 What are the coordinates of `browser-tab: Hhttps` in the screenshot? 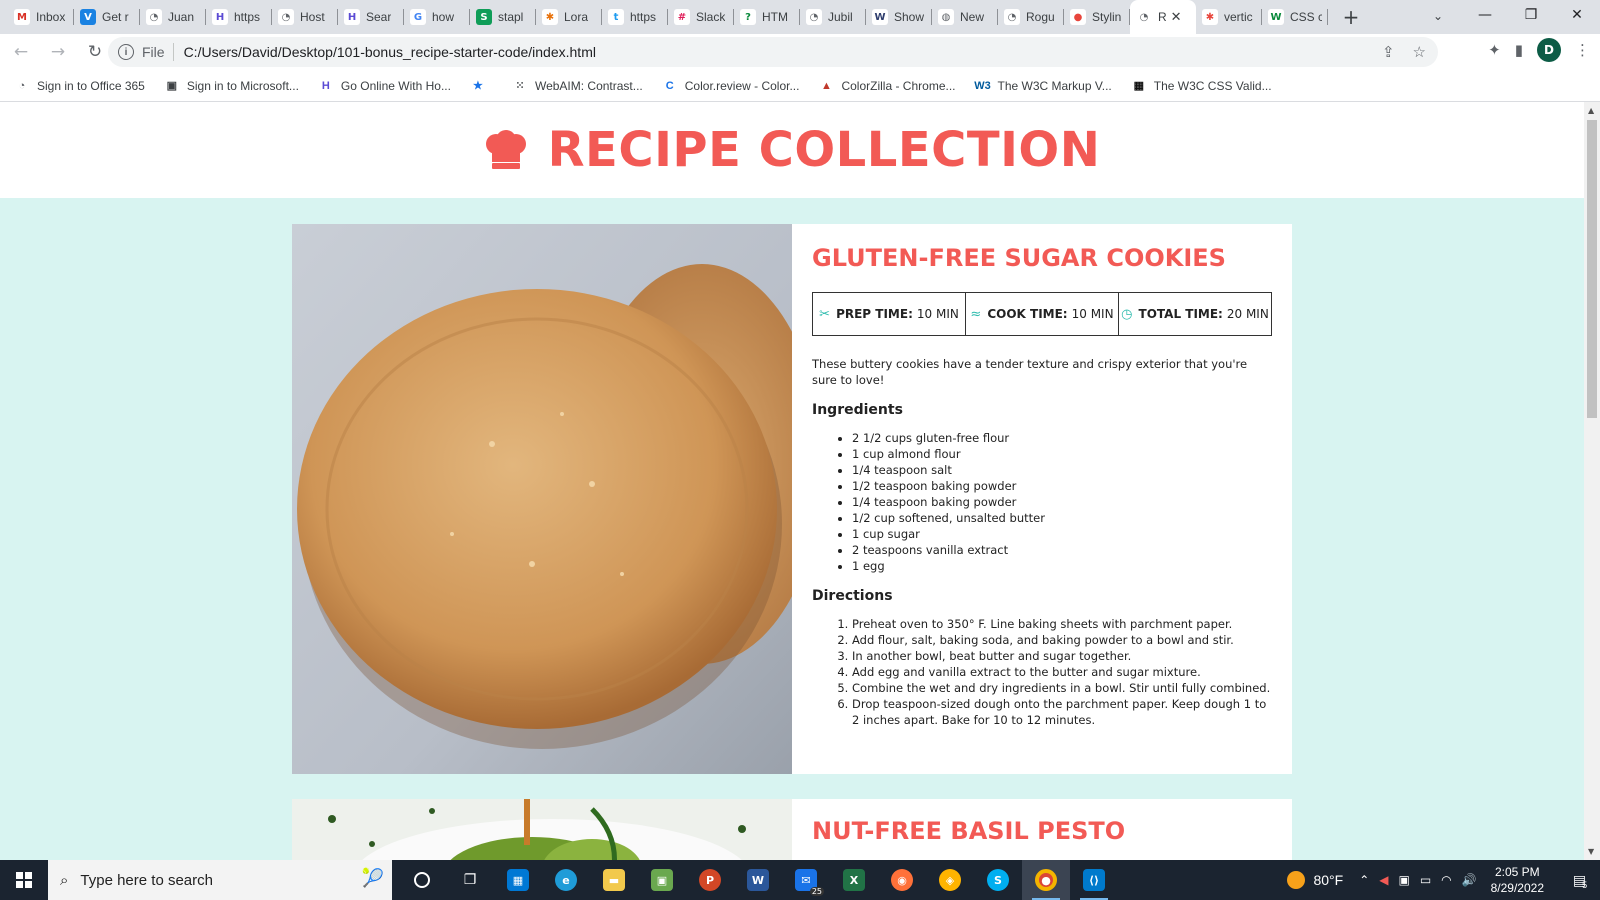 It's located at (239, 17).